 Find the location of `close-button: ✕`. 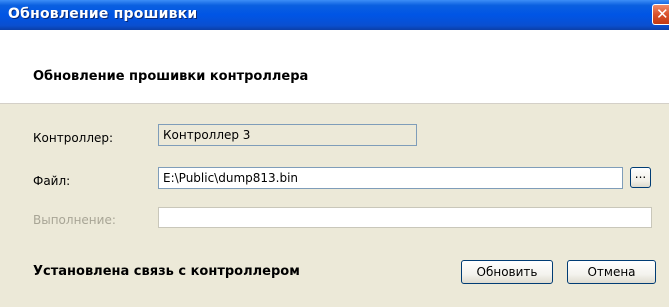

close-button: ✕ is located at coordinates (660, 14).